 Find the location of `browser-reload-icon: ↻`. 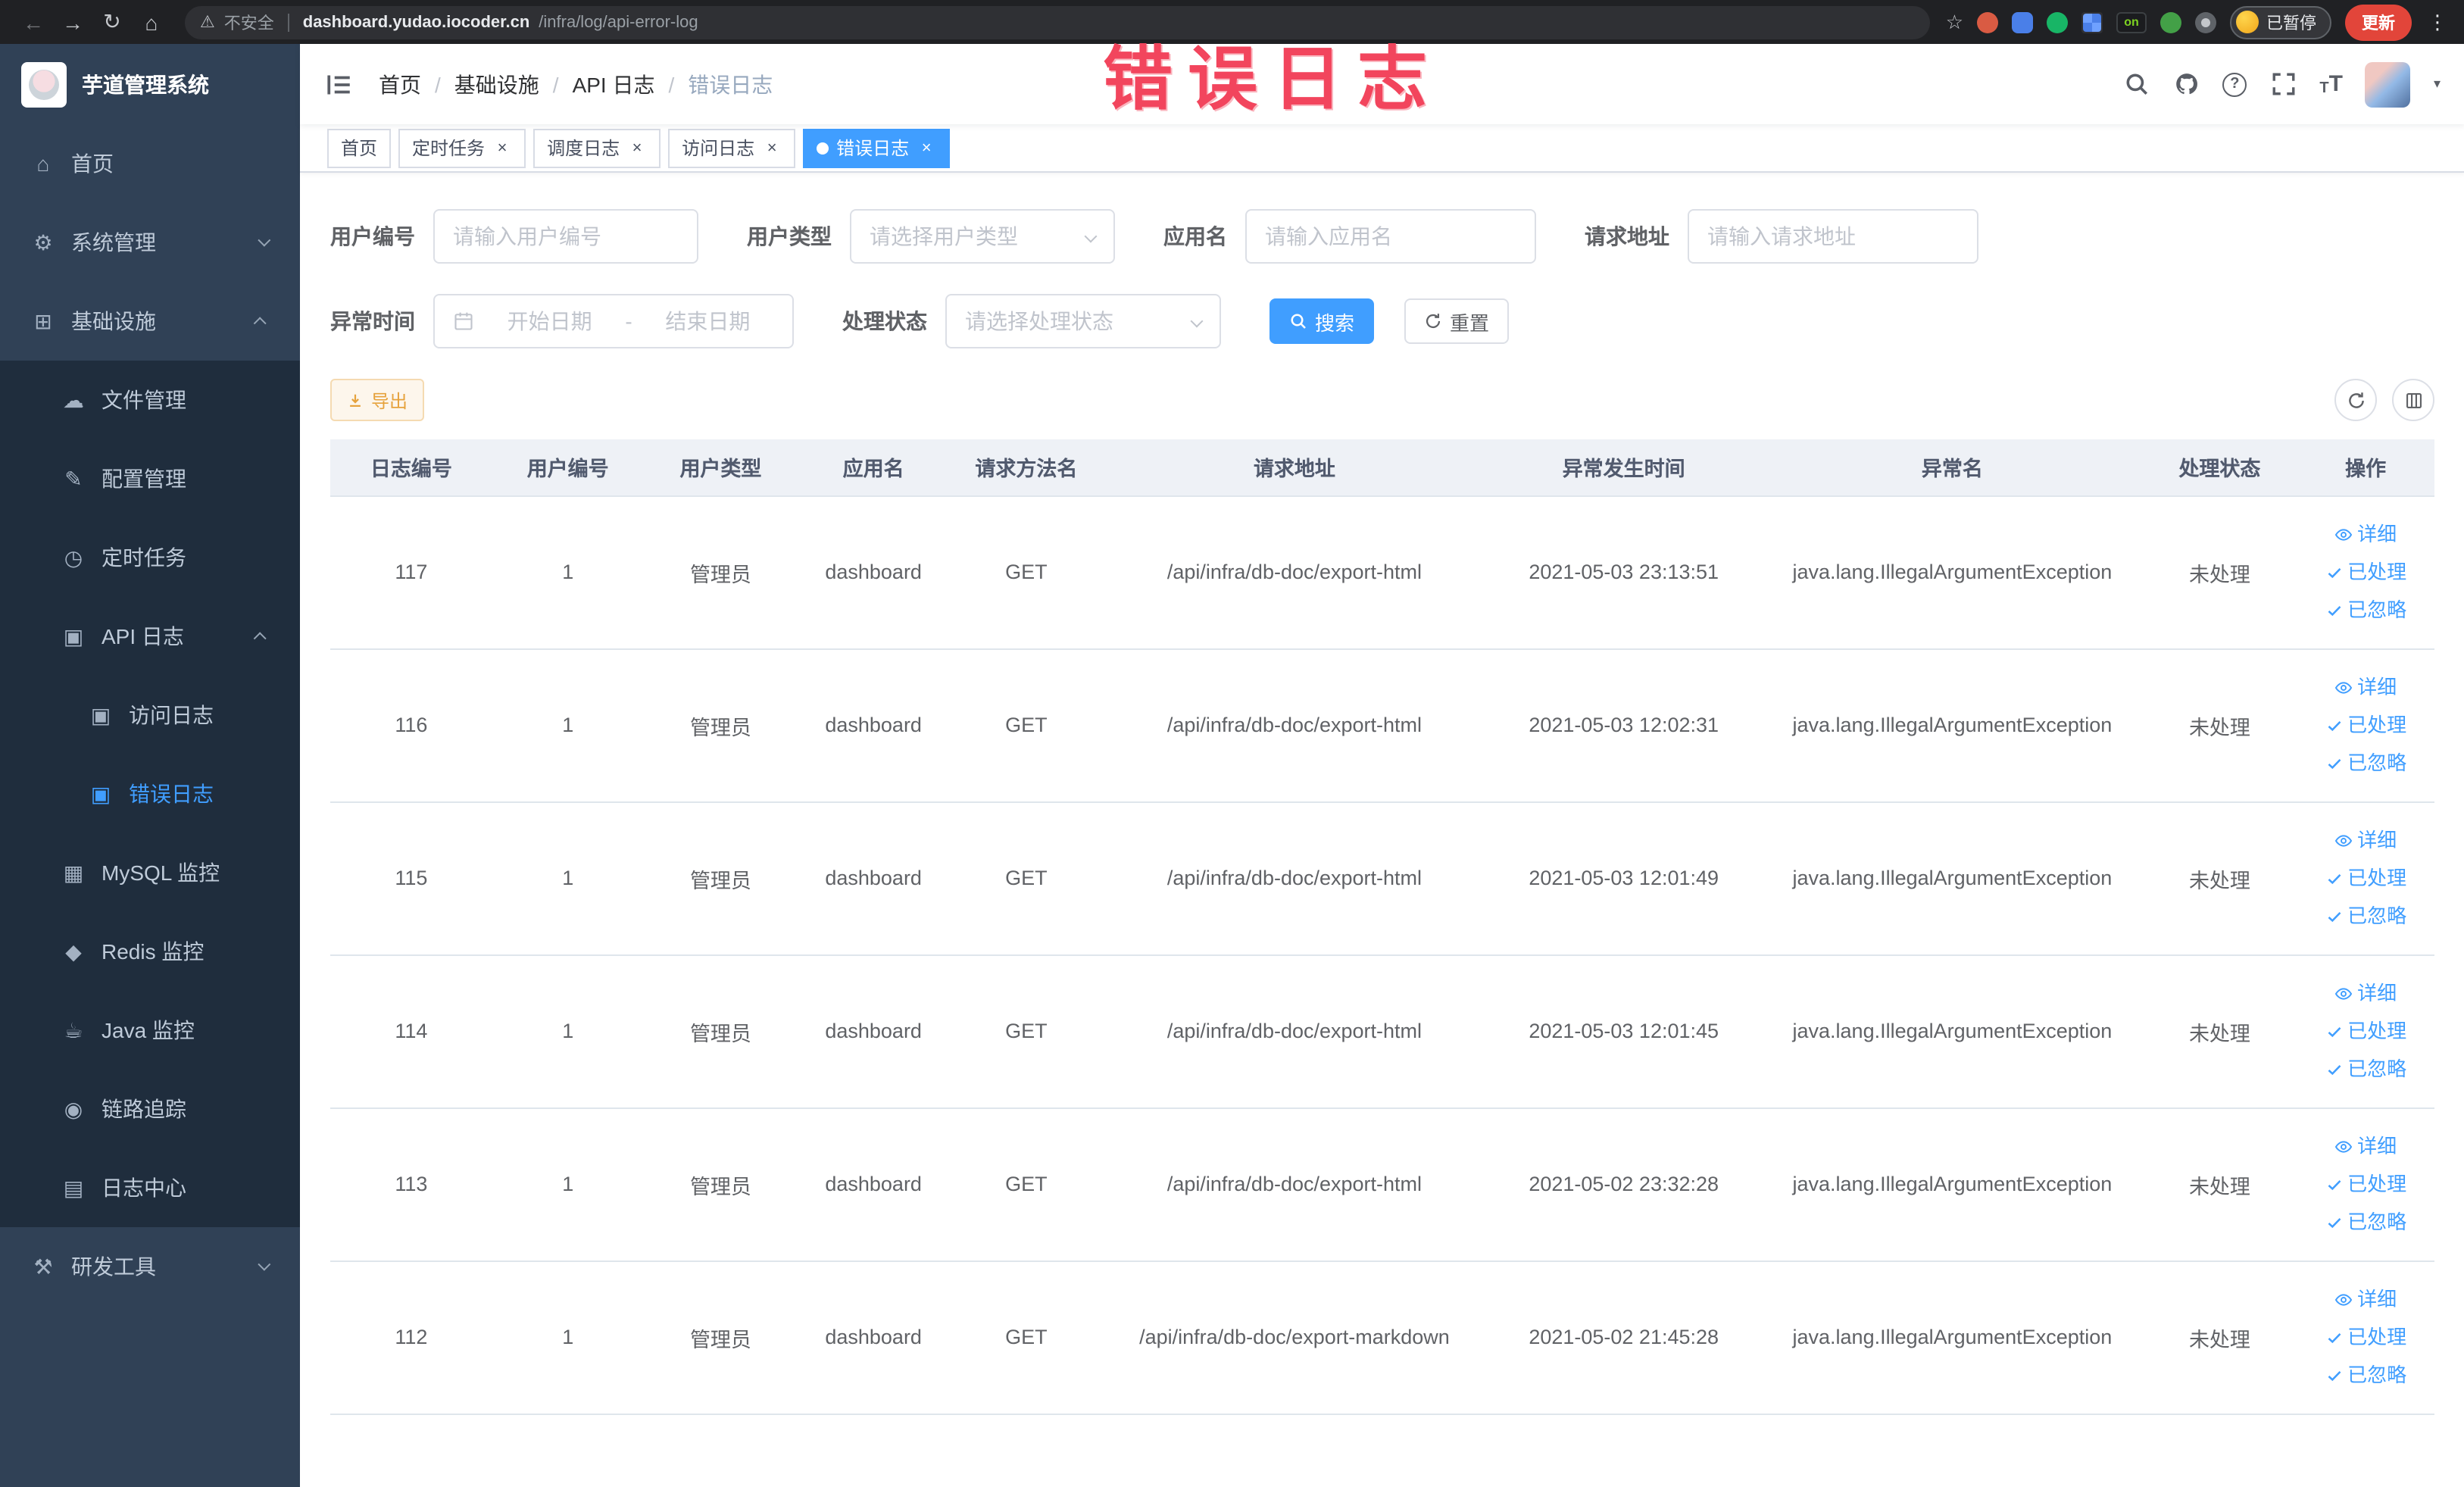

browser-reload-icon: ↻ is located at coordinates (112, 22).